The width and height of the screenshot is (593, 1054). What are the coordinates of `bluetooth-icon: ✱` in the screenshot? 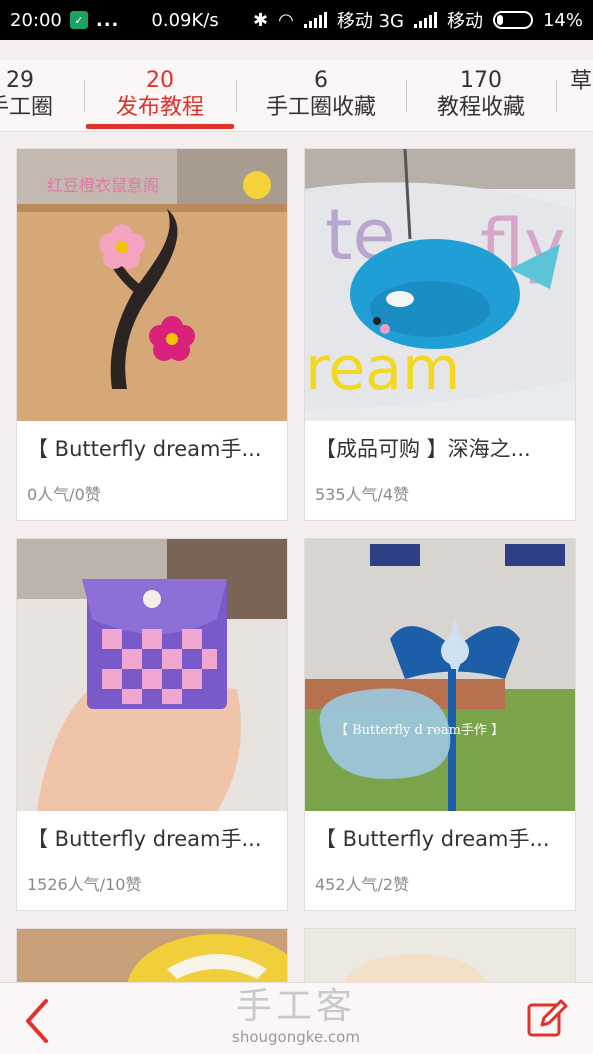 It's located at (261, 20).